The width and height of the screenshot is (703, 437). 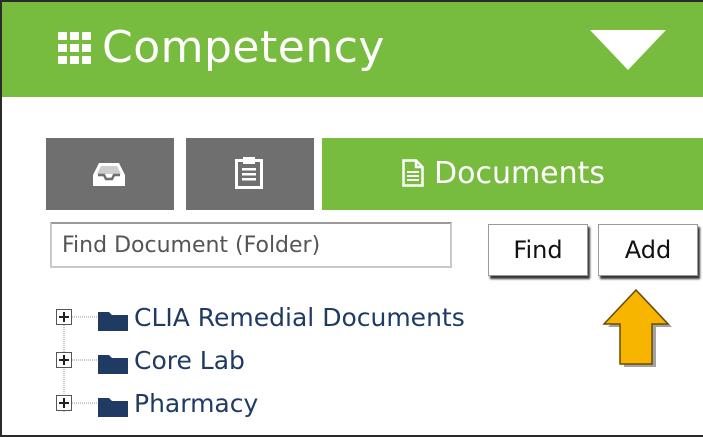 What do you see at coordinates (637, 328) in the screenshot?
I see `arrow-up-icon` at bounding box center [637, 328].